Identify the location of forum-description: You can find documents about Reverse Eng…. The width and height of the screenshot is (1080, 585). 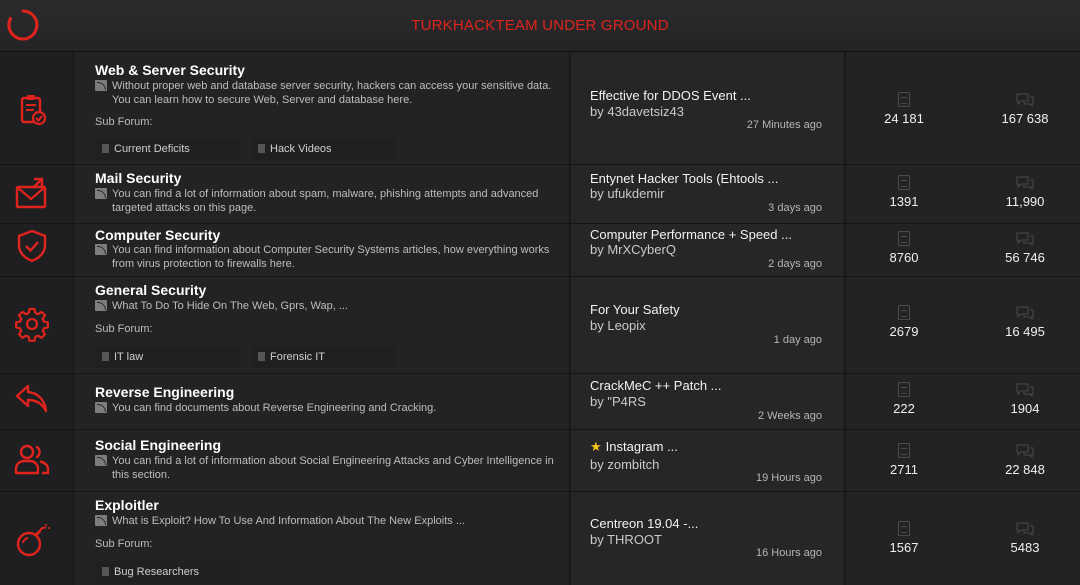
(325, 408).